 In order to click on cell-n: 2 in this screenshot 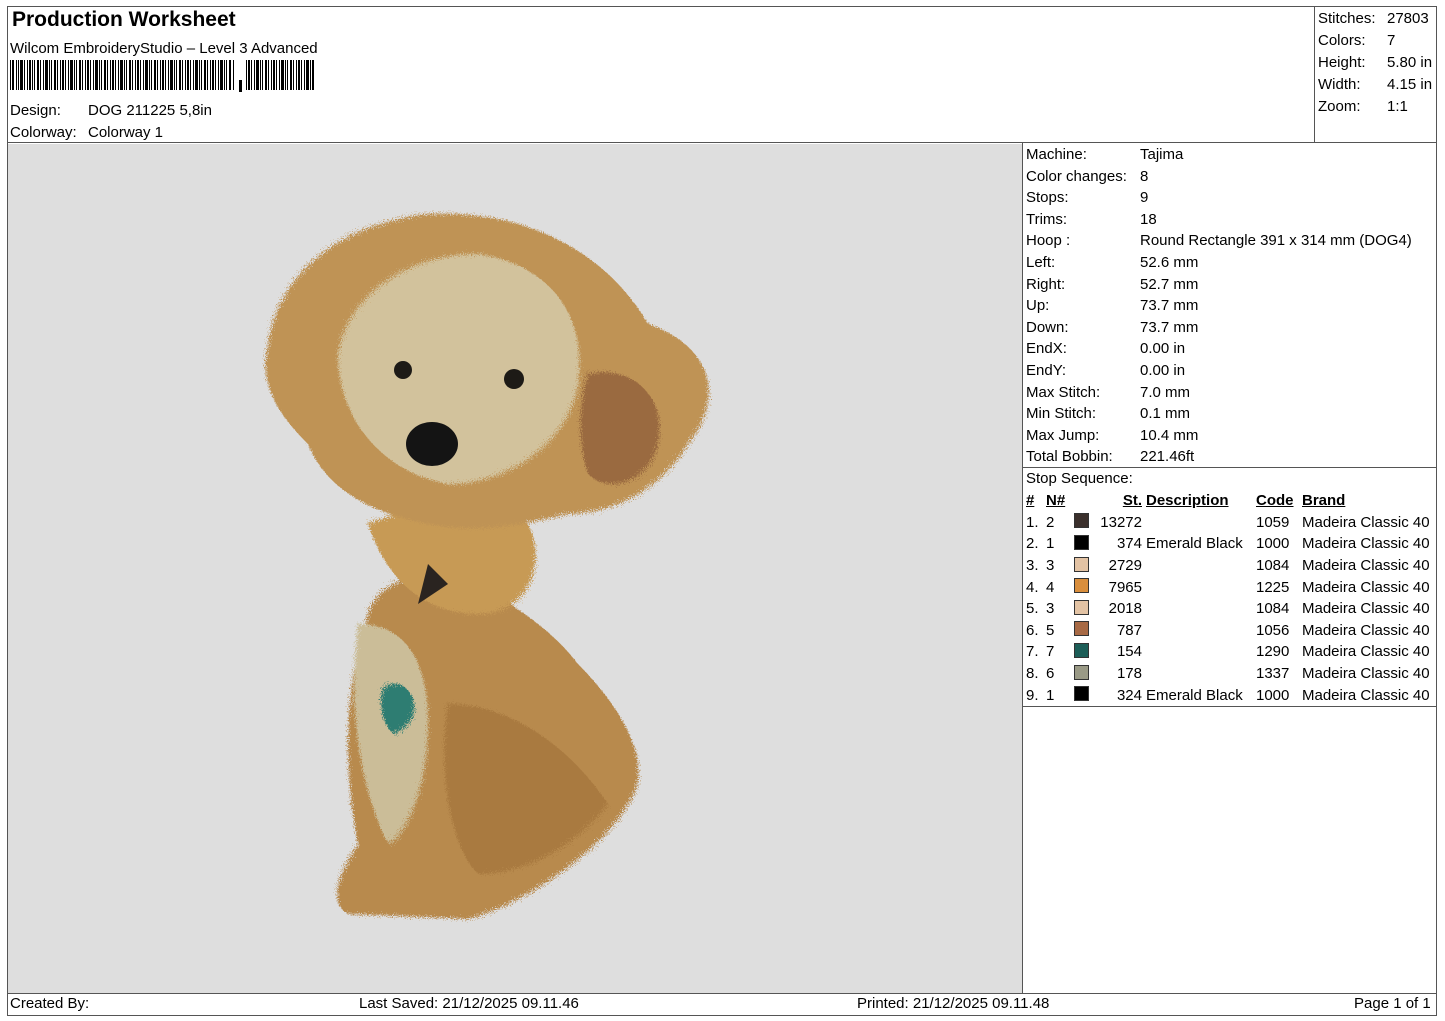, I will do `click(1050, 522)`.